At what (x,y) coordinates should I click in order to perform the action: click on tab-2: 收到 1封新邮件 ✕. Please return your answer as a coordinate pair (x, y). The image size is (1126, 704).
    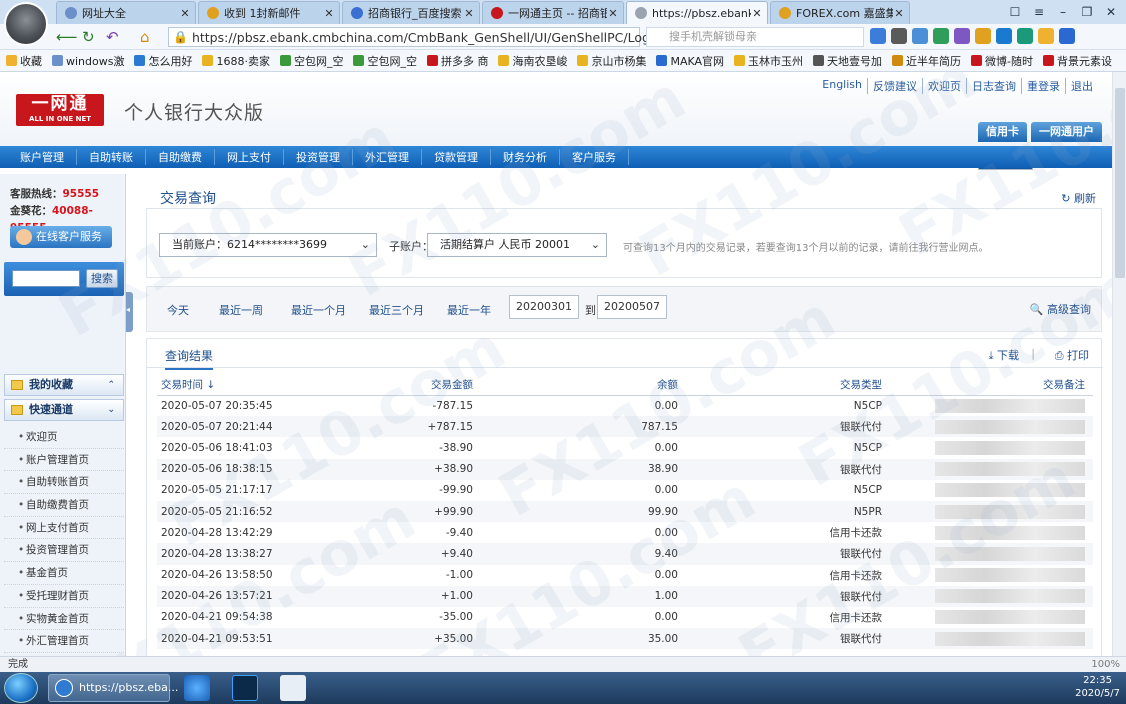
    Looking at the image, I should click on (269, 12).